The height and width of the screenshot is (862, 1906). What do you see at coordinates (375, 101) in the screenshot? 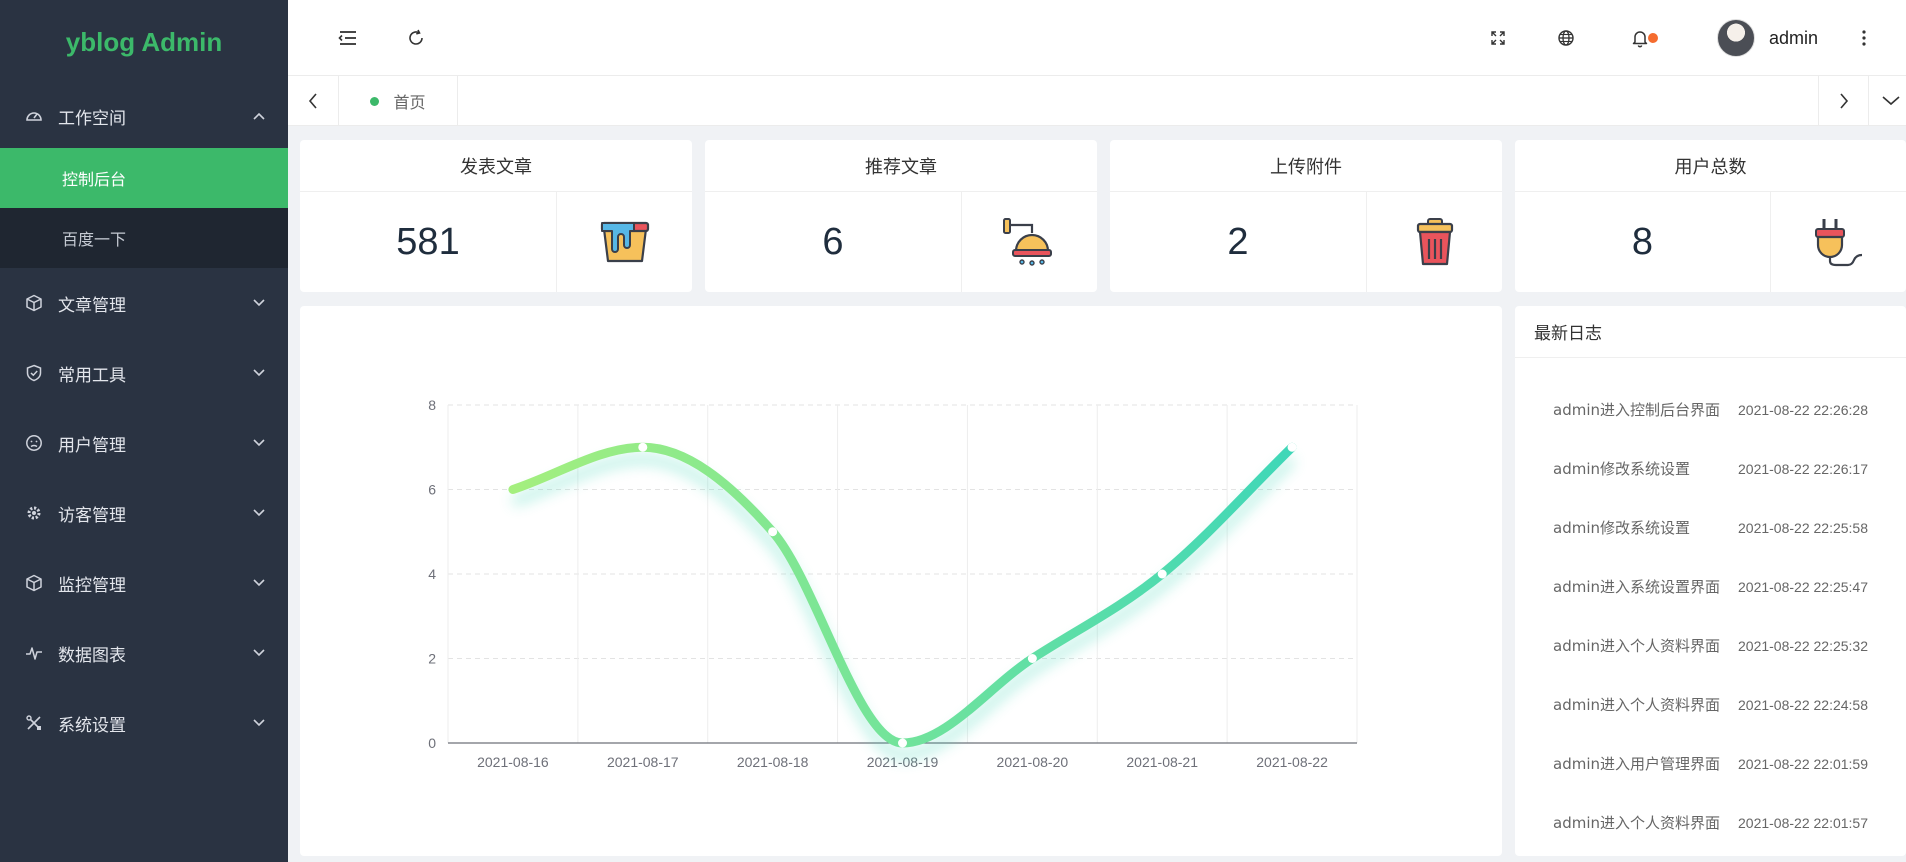
I see `active-tab-dot` at bounding box center [375, 101].